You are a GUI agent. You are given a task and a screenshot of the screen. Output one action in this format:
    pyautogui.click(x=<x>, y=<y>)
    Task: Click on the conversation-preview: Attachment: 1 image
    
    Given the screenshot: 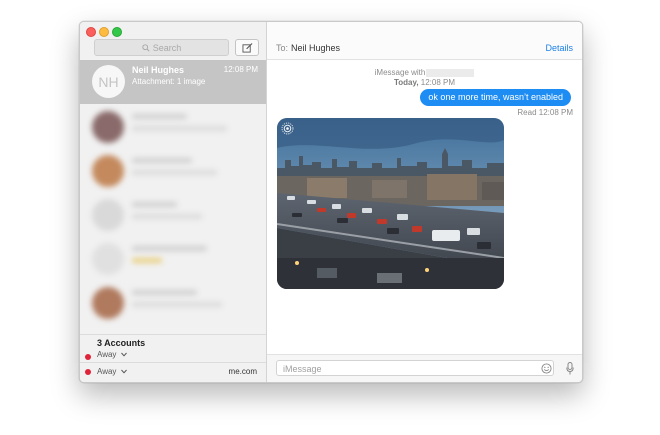 What is the action you would take?
    pyautogui.click(x=169, y=81)
    